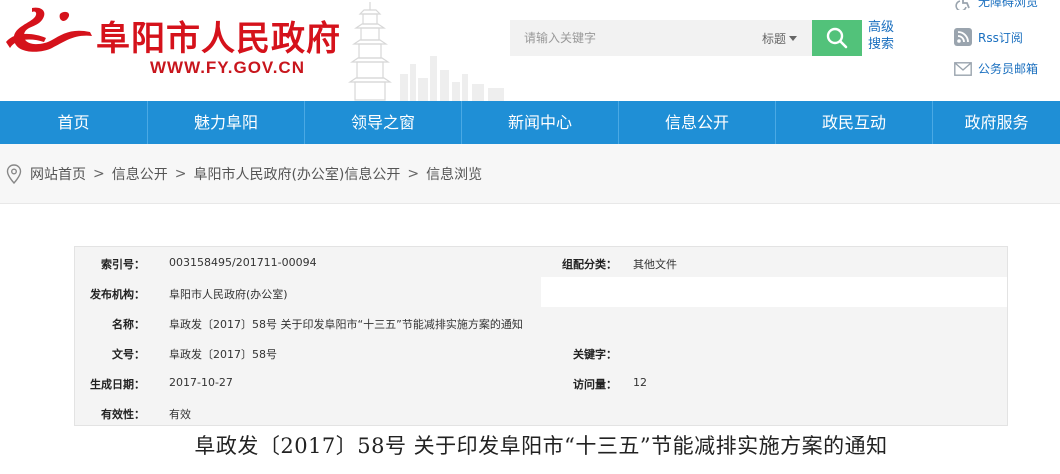 This screenshot has width=1060, height=474. What do you see at coordinates (140, 174) in the screenshot?
I see `breadcrumb-info-disclosure: 信息公开` at bounding box center [140, 174].